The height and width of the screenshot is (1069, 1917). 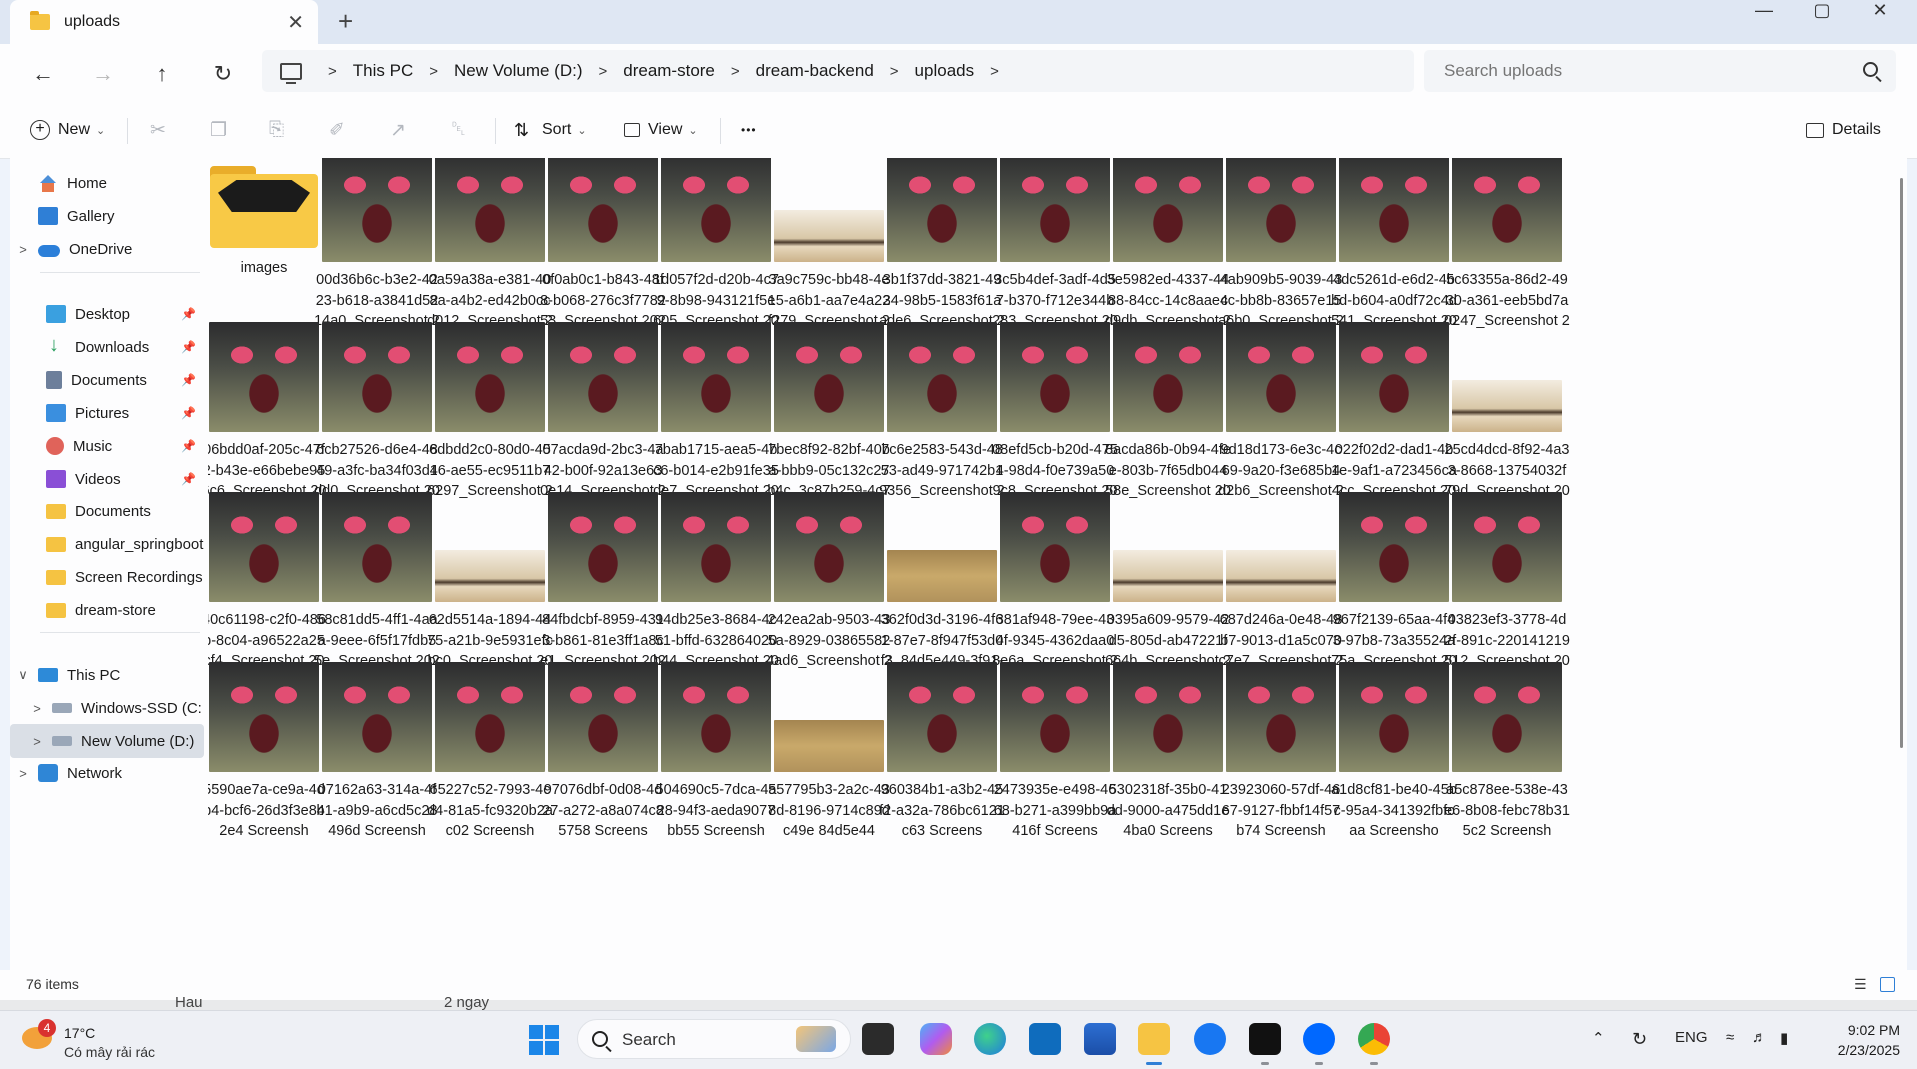 What do you see at coordinates (162, 74) in the screenshot?
I see `up-button: ↑` at bounding box center [162, 74].